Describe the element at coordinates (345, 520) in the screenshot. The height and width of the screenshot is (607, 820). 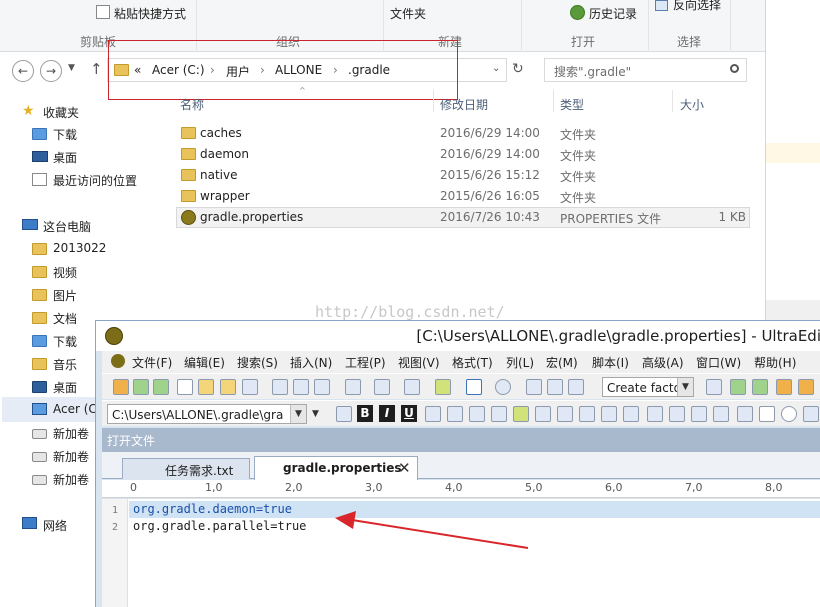
I see `arrow-head` at that location.